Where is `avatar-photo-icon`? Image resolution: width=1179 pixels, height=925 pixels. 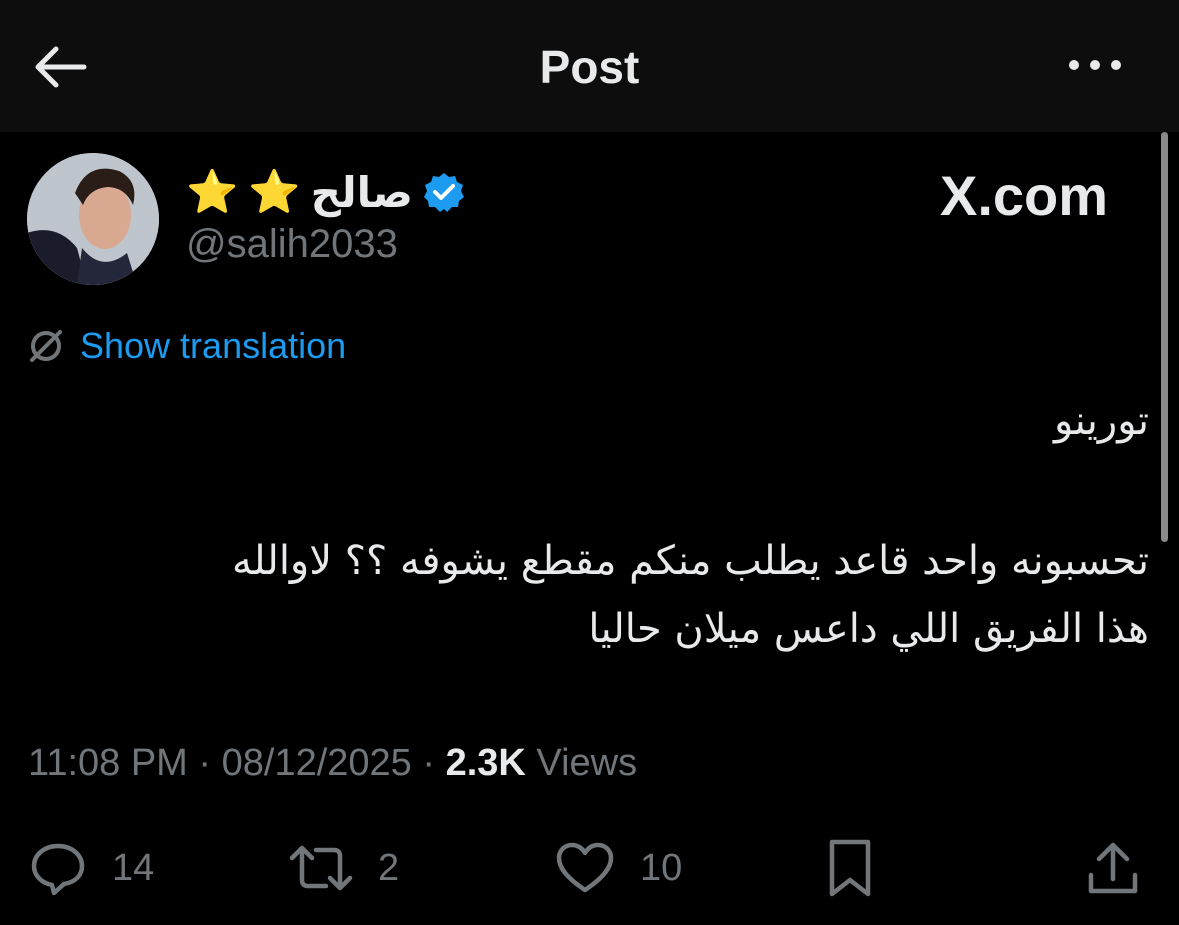 avatar-photo-icon is located at coordinates (93, 219).